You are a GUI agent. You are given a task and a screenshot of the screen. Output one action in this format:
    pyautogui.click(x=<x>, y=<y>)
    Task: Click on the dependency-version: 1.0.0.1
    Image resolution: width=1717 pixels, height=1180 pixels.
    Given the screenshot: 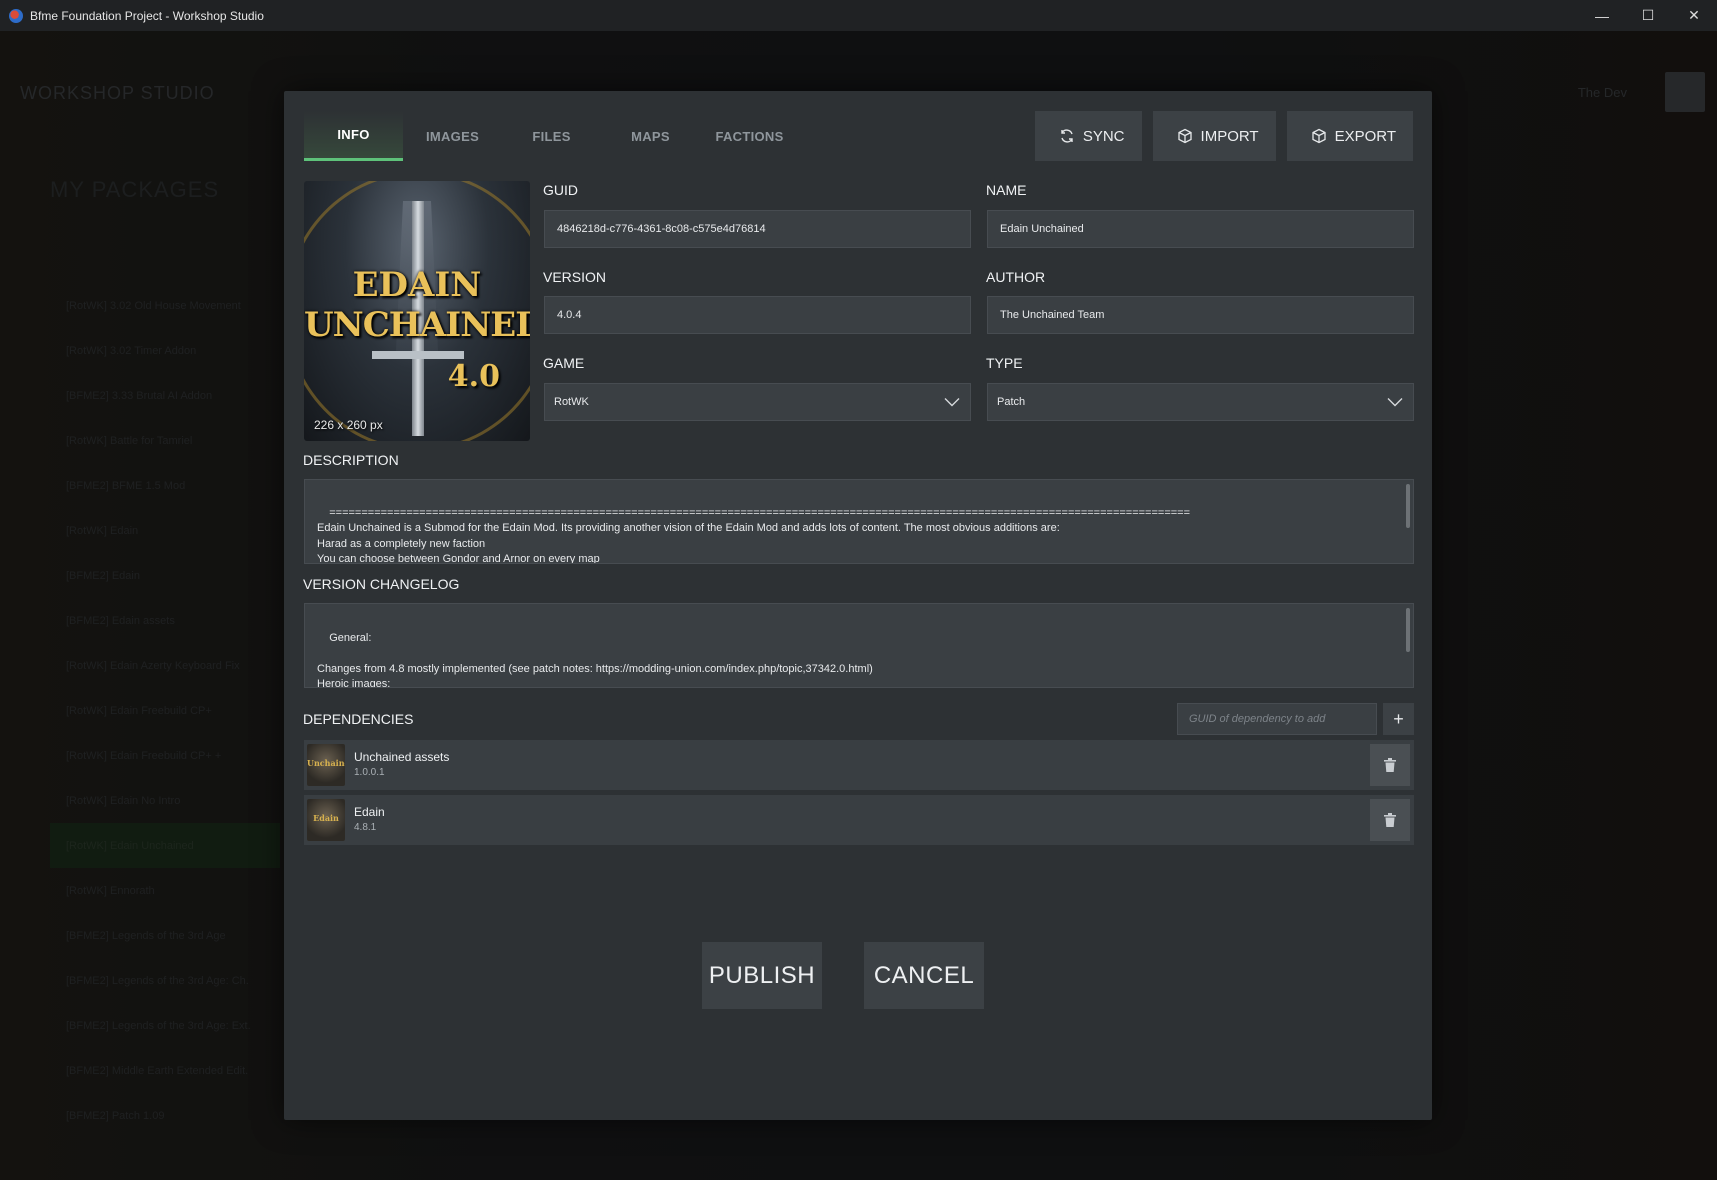 What is the action you would take?
    pyautogui.click(x=369, y=772)
    